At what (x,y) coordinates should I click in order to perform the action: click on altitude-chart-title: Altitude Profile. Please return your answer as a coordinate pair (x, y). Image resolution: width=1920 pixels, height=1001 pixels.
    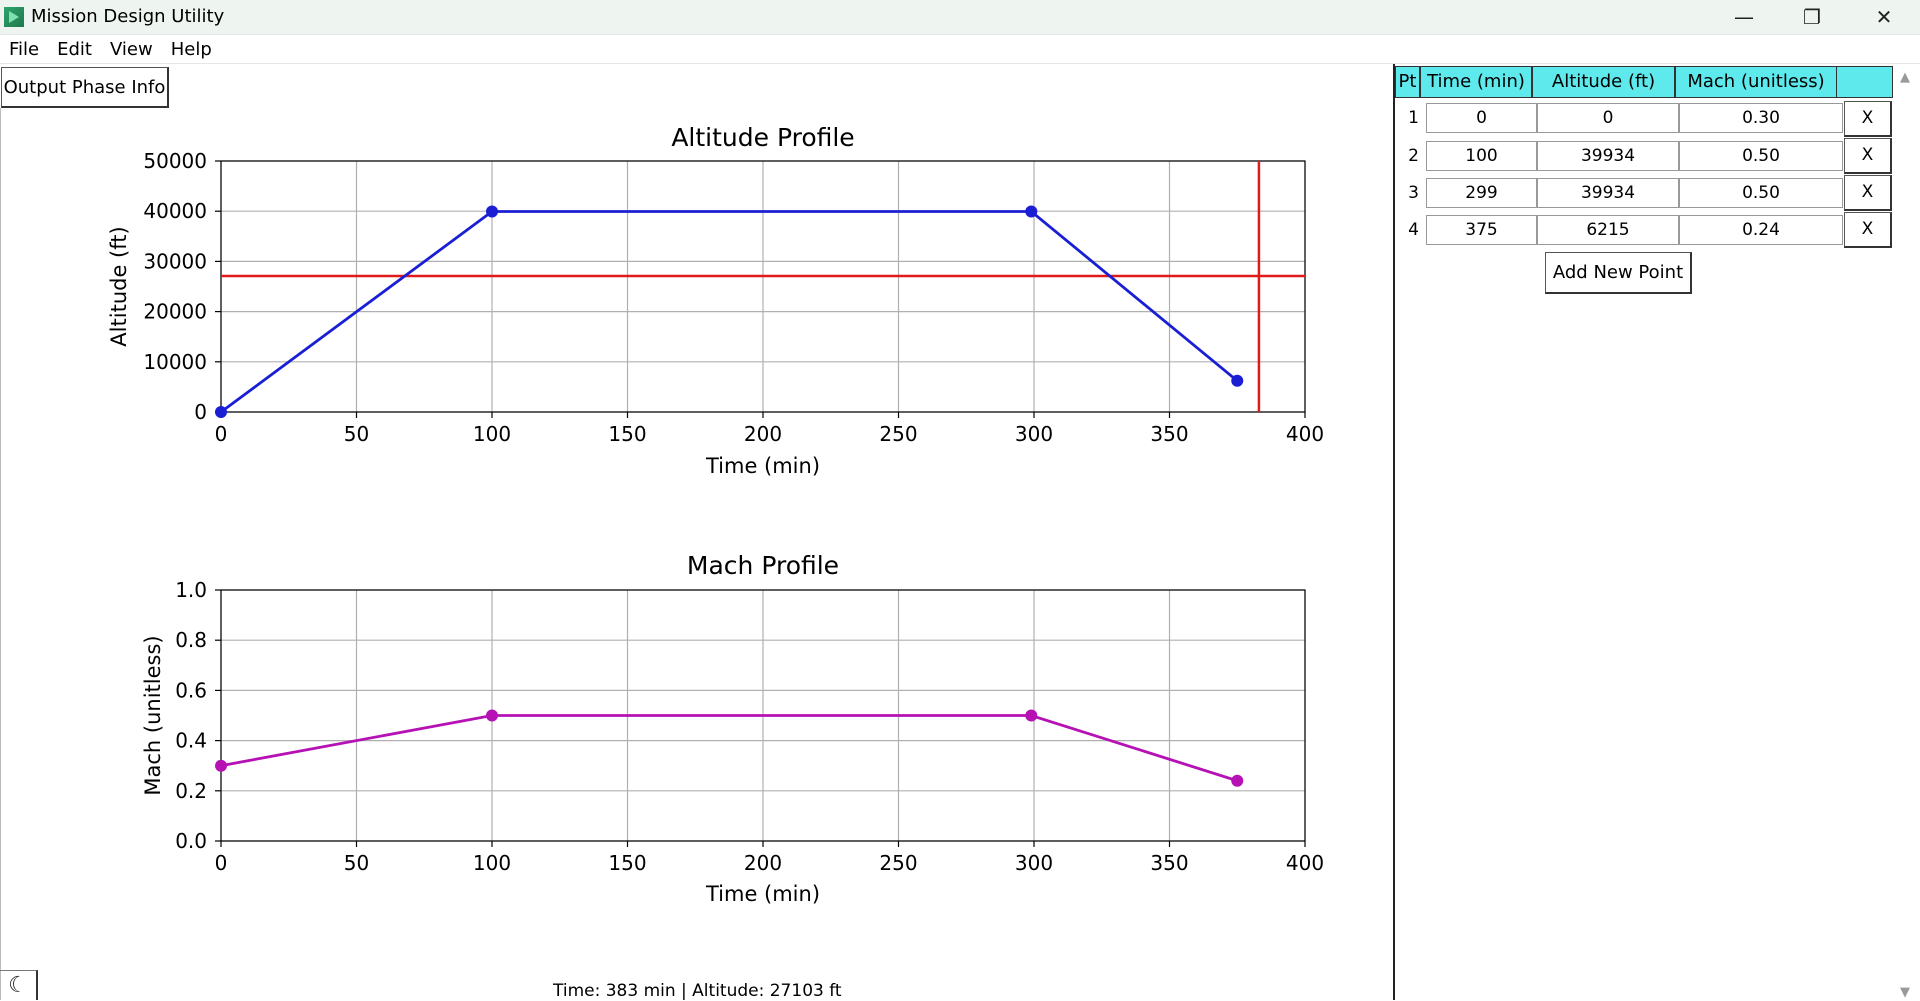
    Looking at the image, I should click on (762, 137).